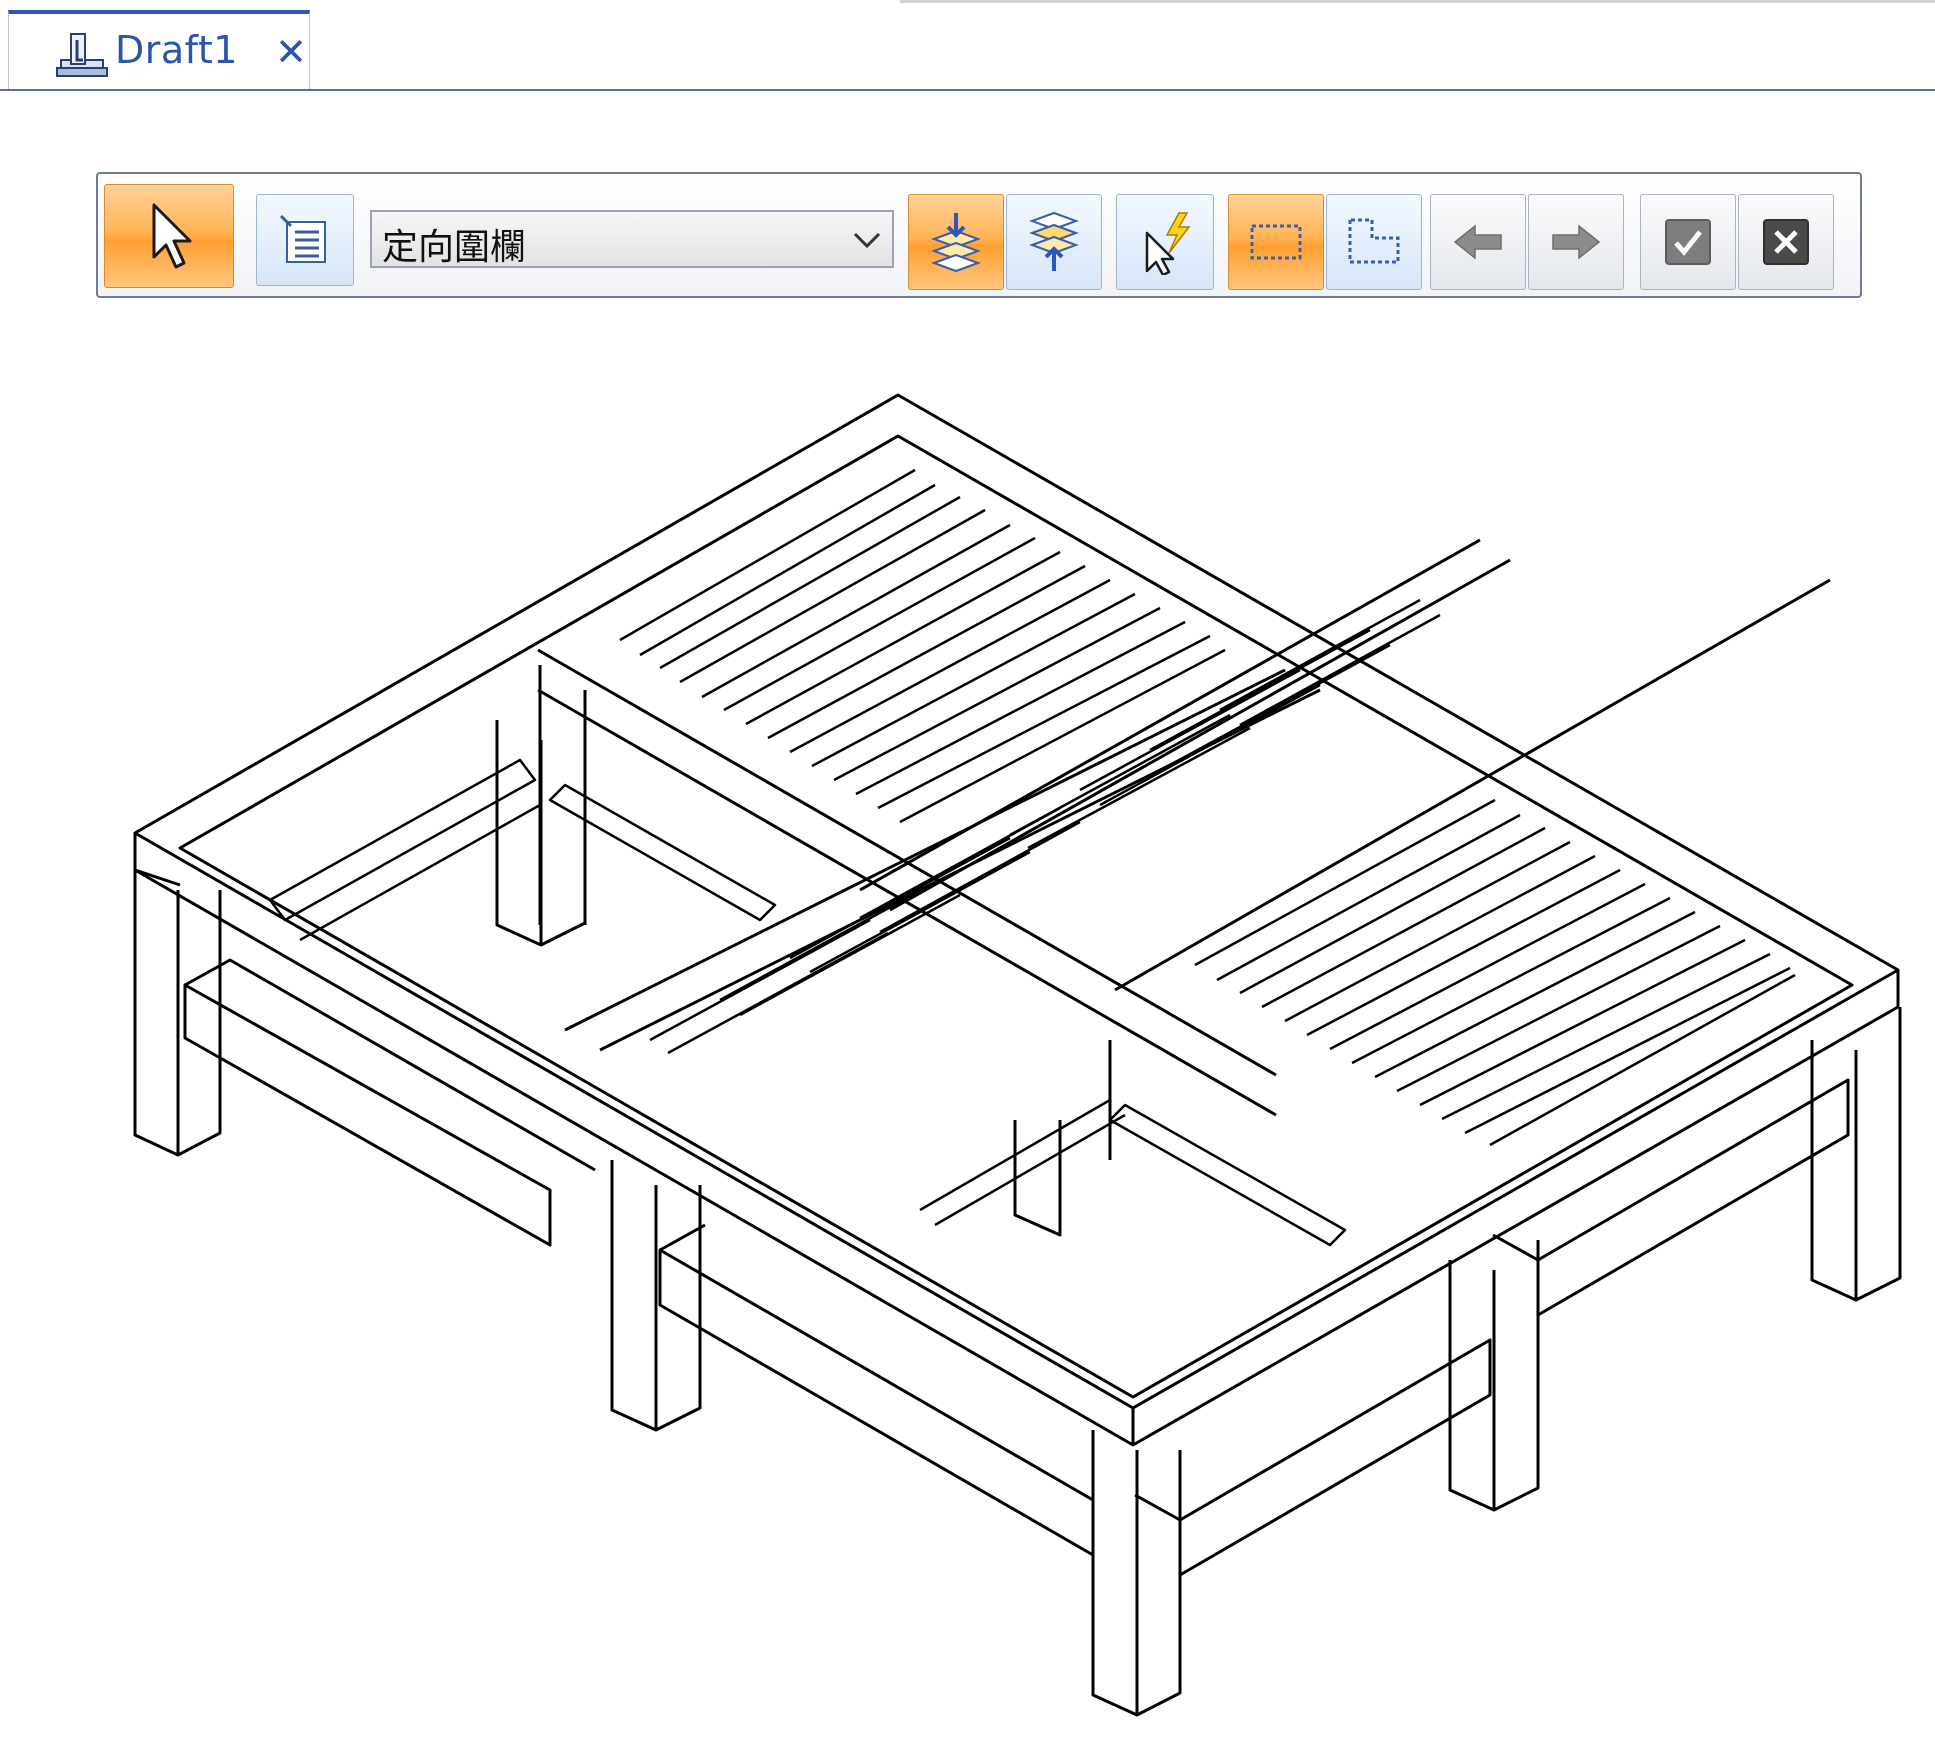  I want to click on previous-button, so click(1478, 242).